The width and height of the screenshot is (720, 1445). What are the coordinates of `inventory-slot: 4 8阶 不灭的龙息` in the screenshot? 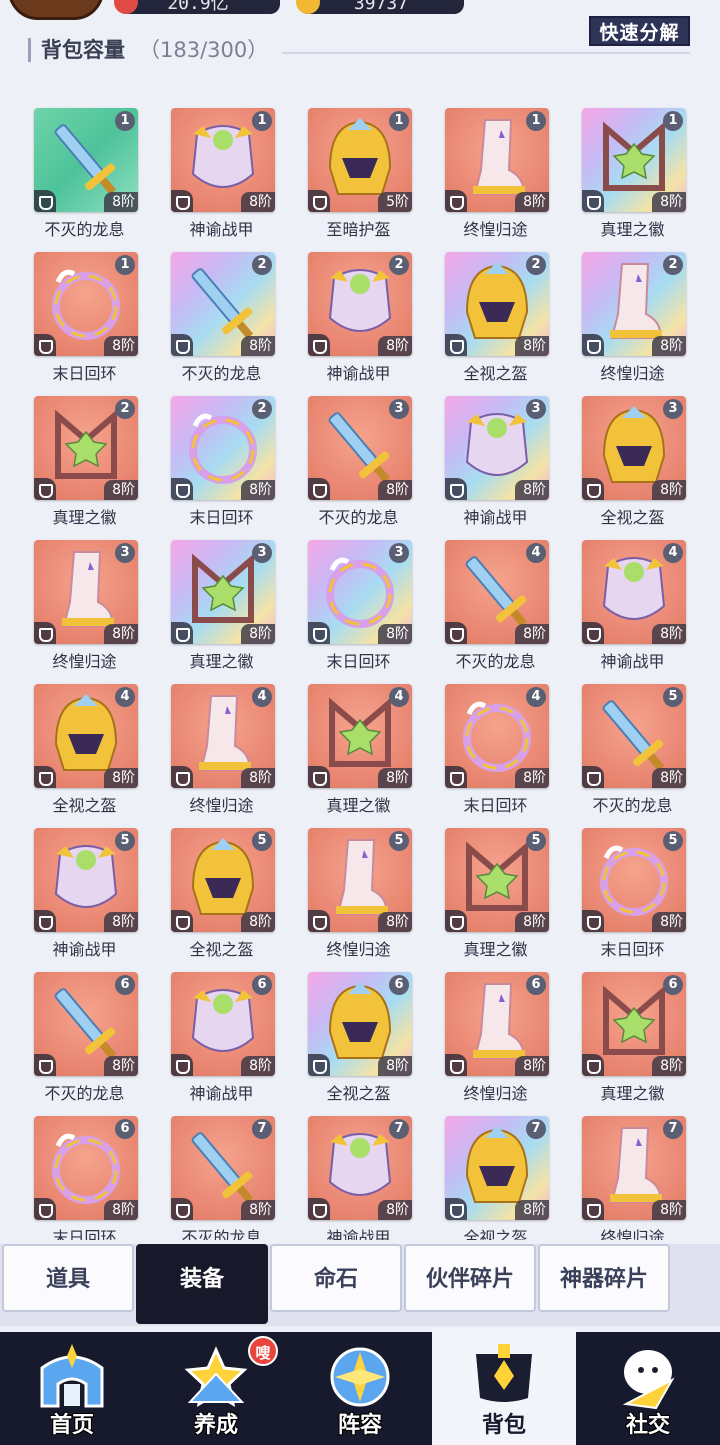 It's located at (495, 596).